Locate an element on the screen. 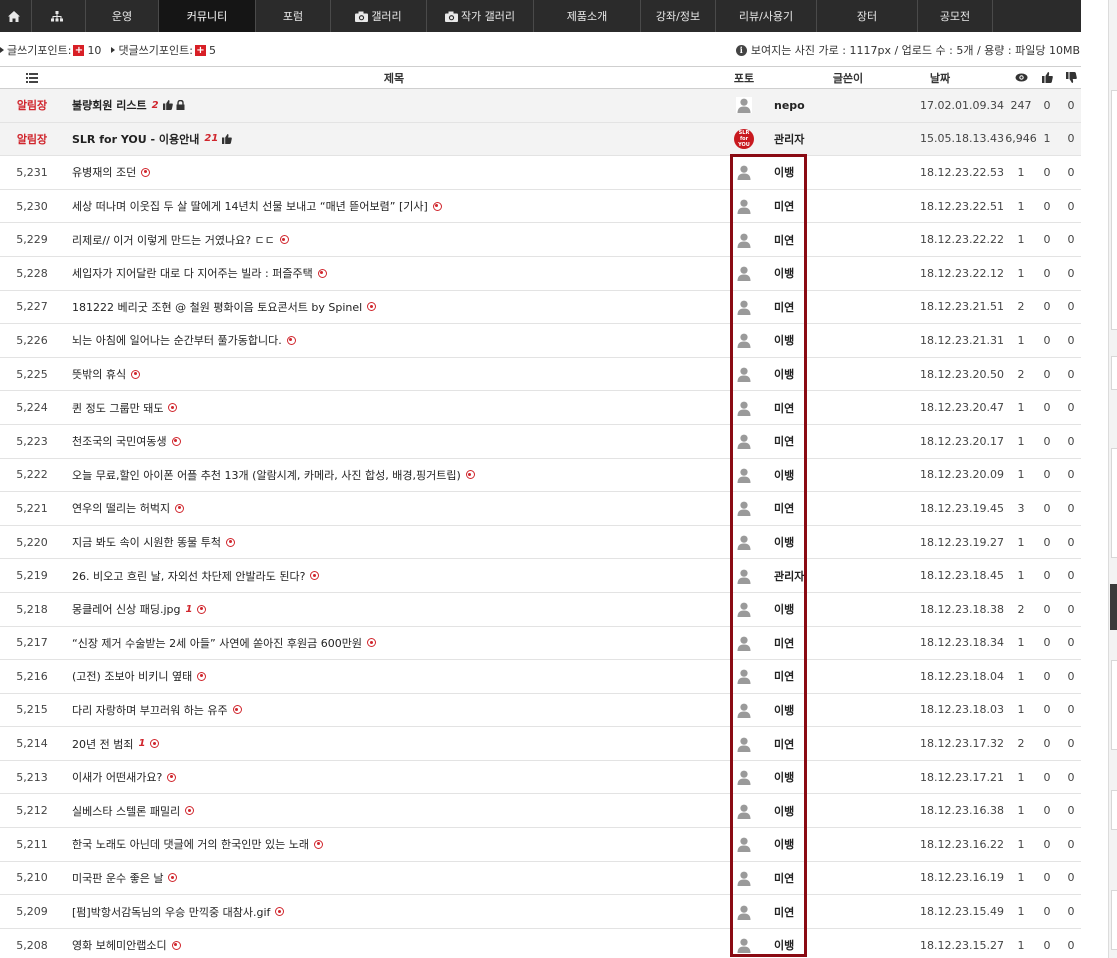 Image resolution: width=1117 pixels, height=958 pixels. post-title: 영화 보헤미안랩소디 is located at coordinates (397, 943).